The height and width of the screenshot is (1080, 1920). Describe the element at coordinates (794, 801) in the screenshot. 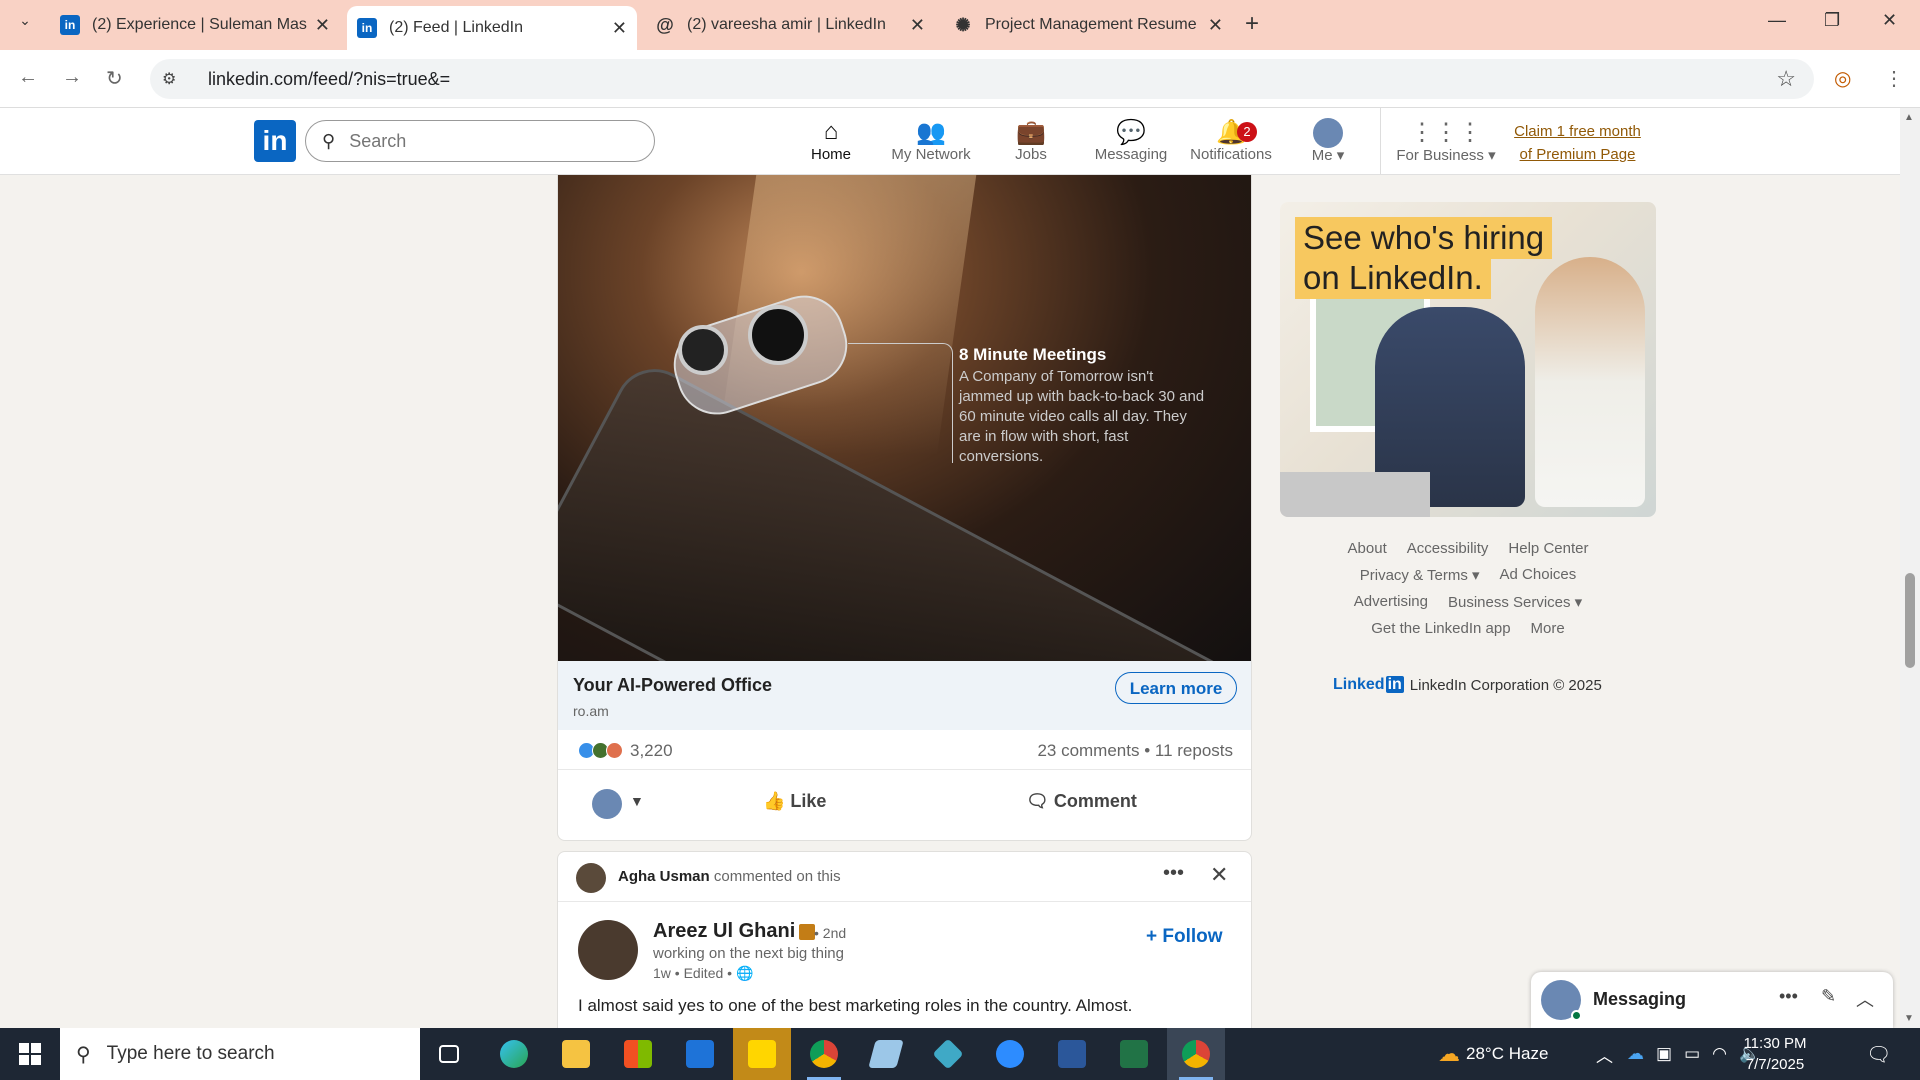

I see `like-button: 👍 Like` at that location.